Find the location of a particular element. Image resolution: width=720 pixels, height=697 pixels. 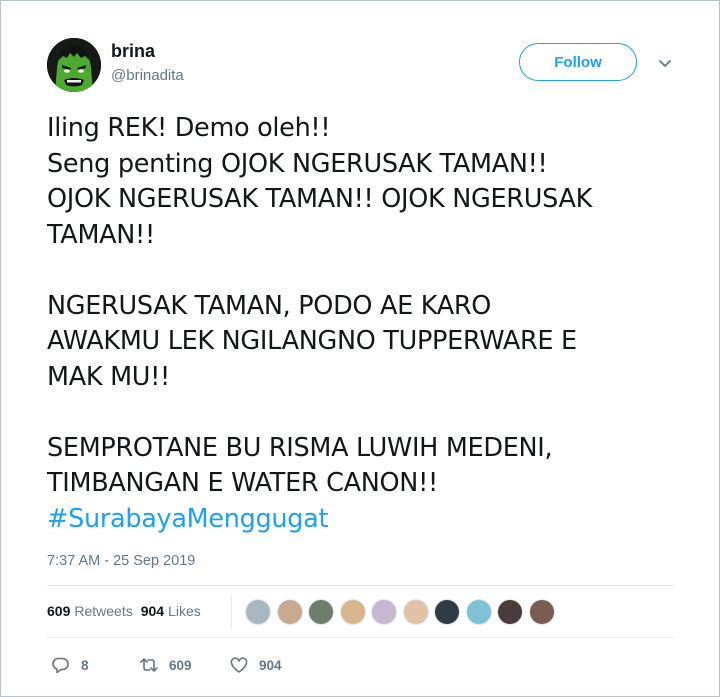

tweet-line: OJOK NGERUSAK TAMAN!! OJOK NGERUSAK is located at coordinates (320, 199).